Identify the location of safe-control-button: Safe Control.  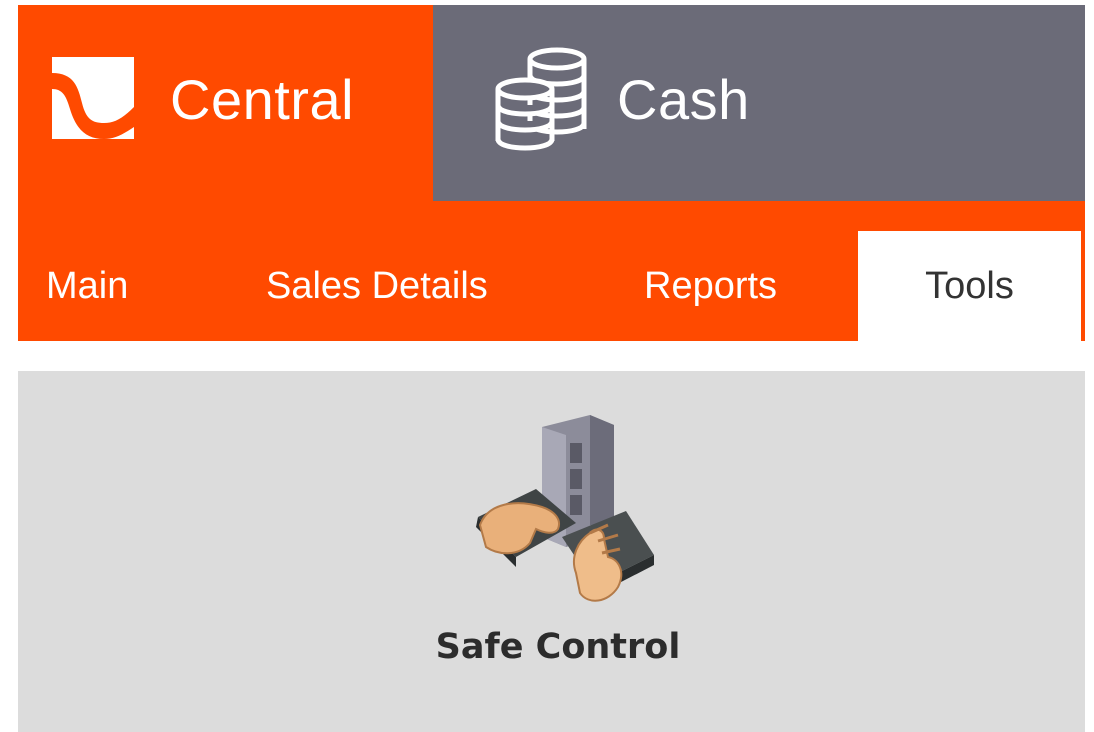
(558, 542).